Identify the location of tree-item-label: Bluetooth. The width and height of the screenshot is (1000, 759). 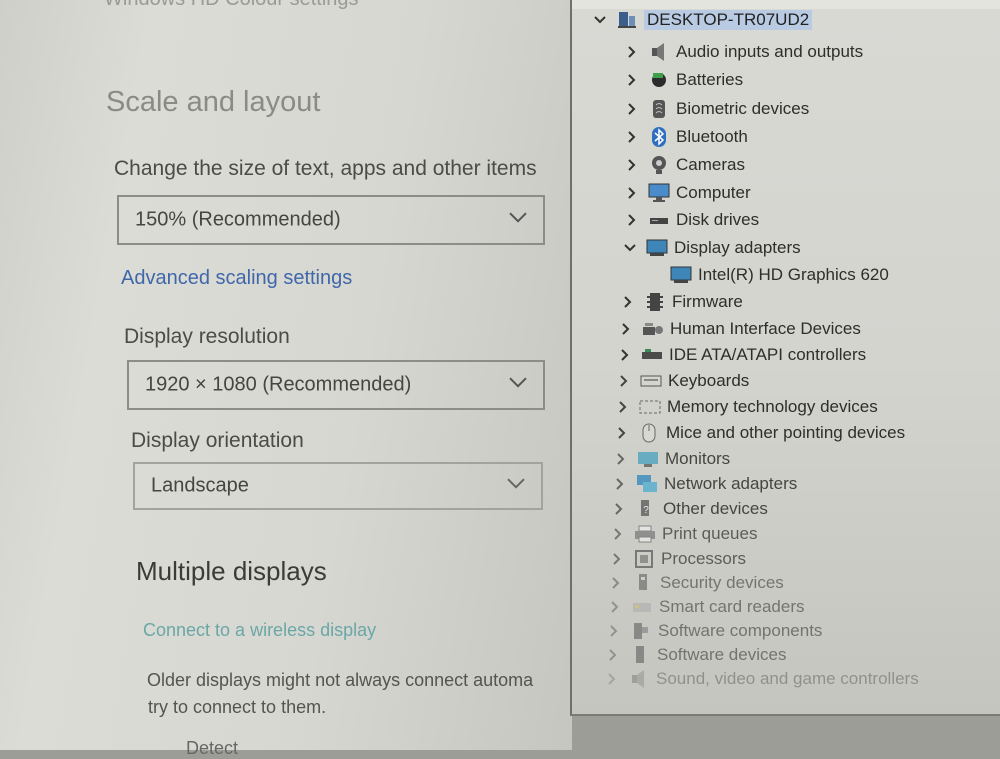
(712, 136).